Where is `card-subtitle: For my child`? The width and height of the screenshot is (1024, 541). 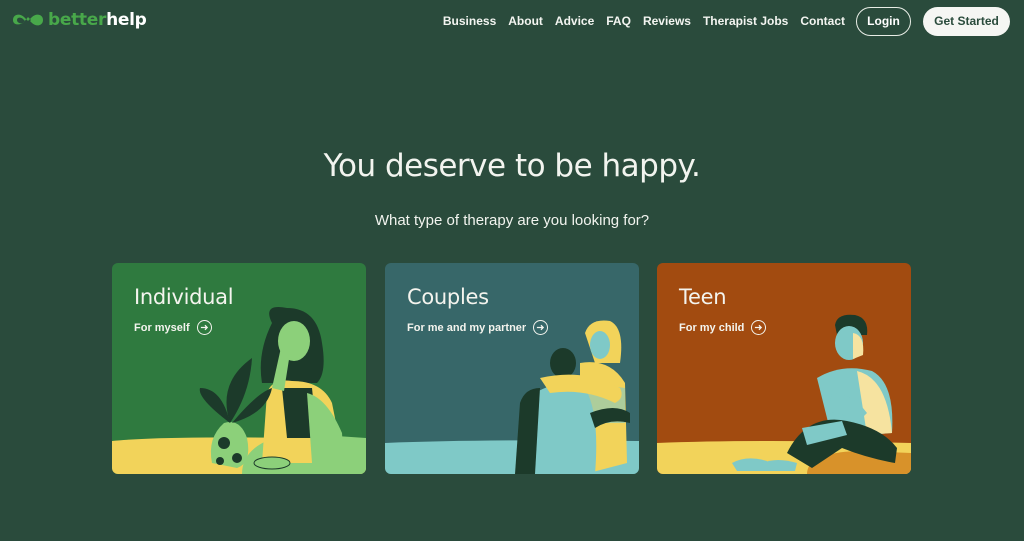 card-subtitle: For my child is located at coordinates (712, 327).